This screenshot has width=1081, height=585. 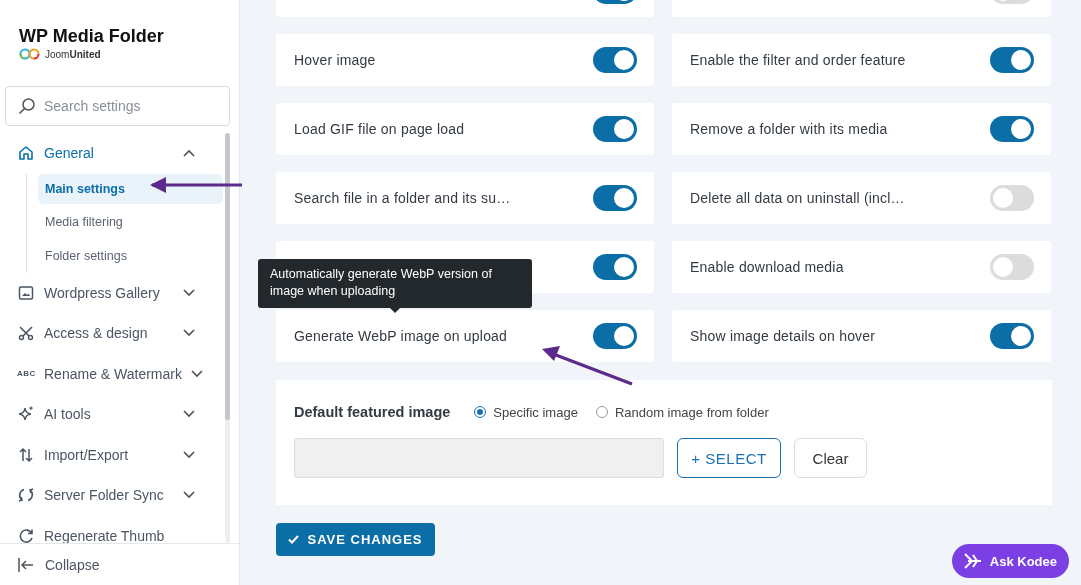 What do you see at coordinates (130, 255) in the screenshot?
I see `nav-subitem: Folder settings` at bounding box center [130, 255].